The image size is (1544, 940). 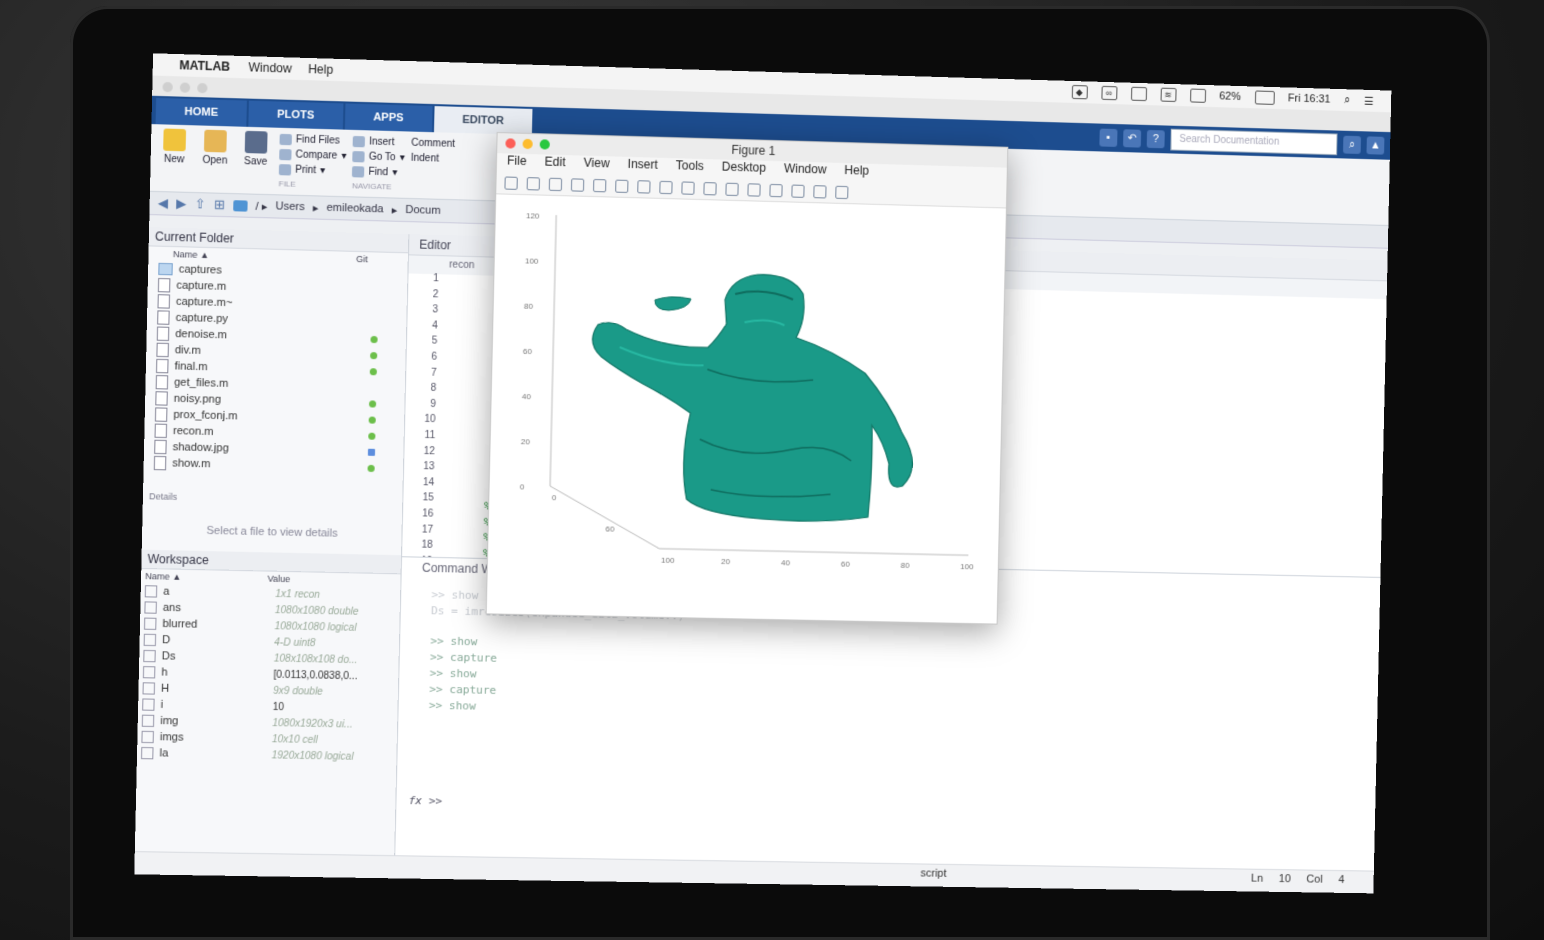 I want to click on indent-button: Indent, so click(x=433, y=159).